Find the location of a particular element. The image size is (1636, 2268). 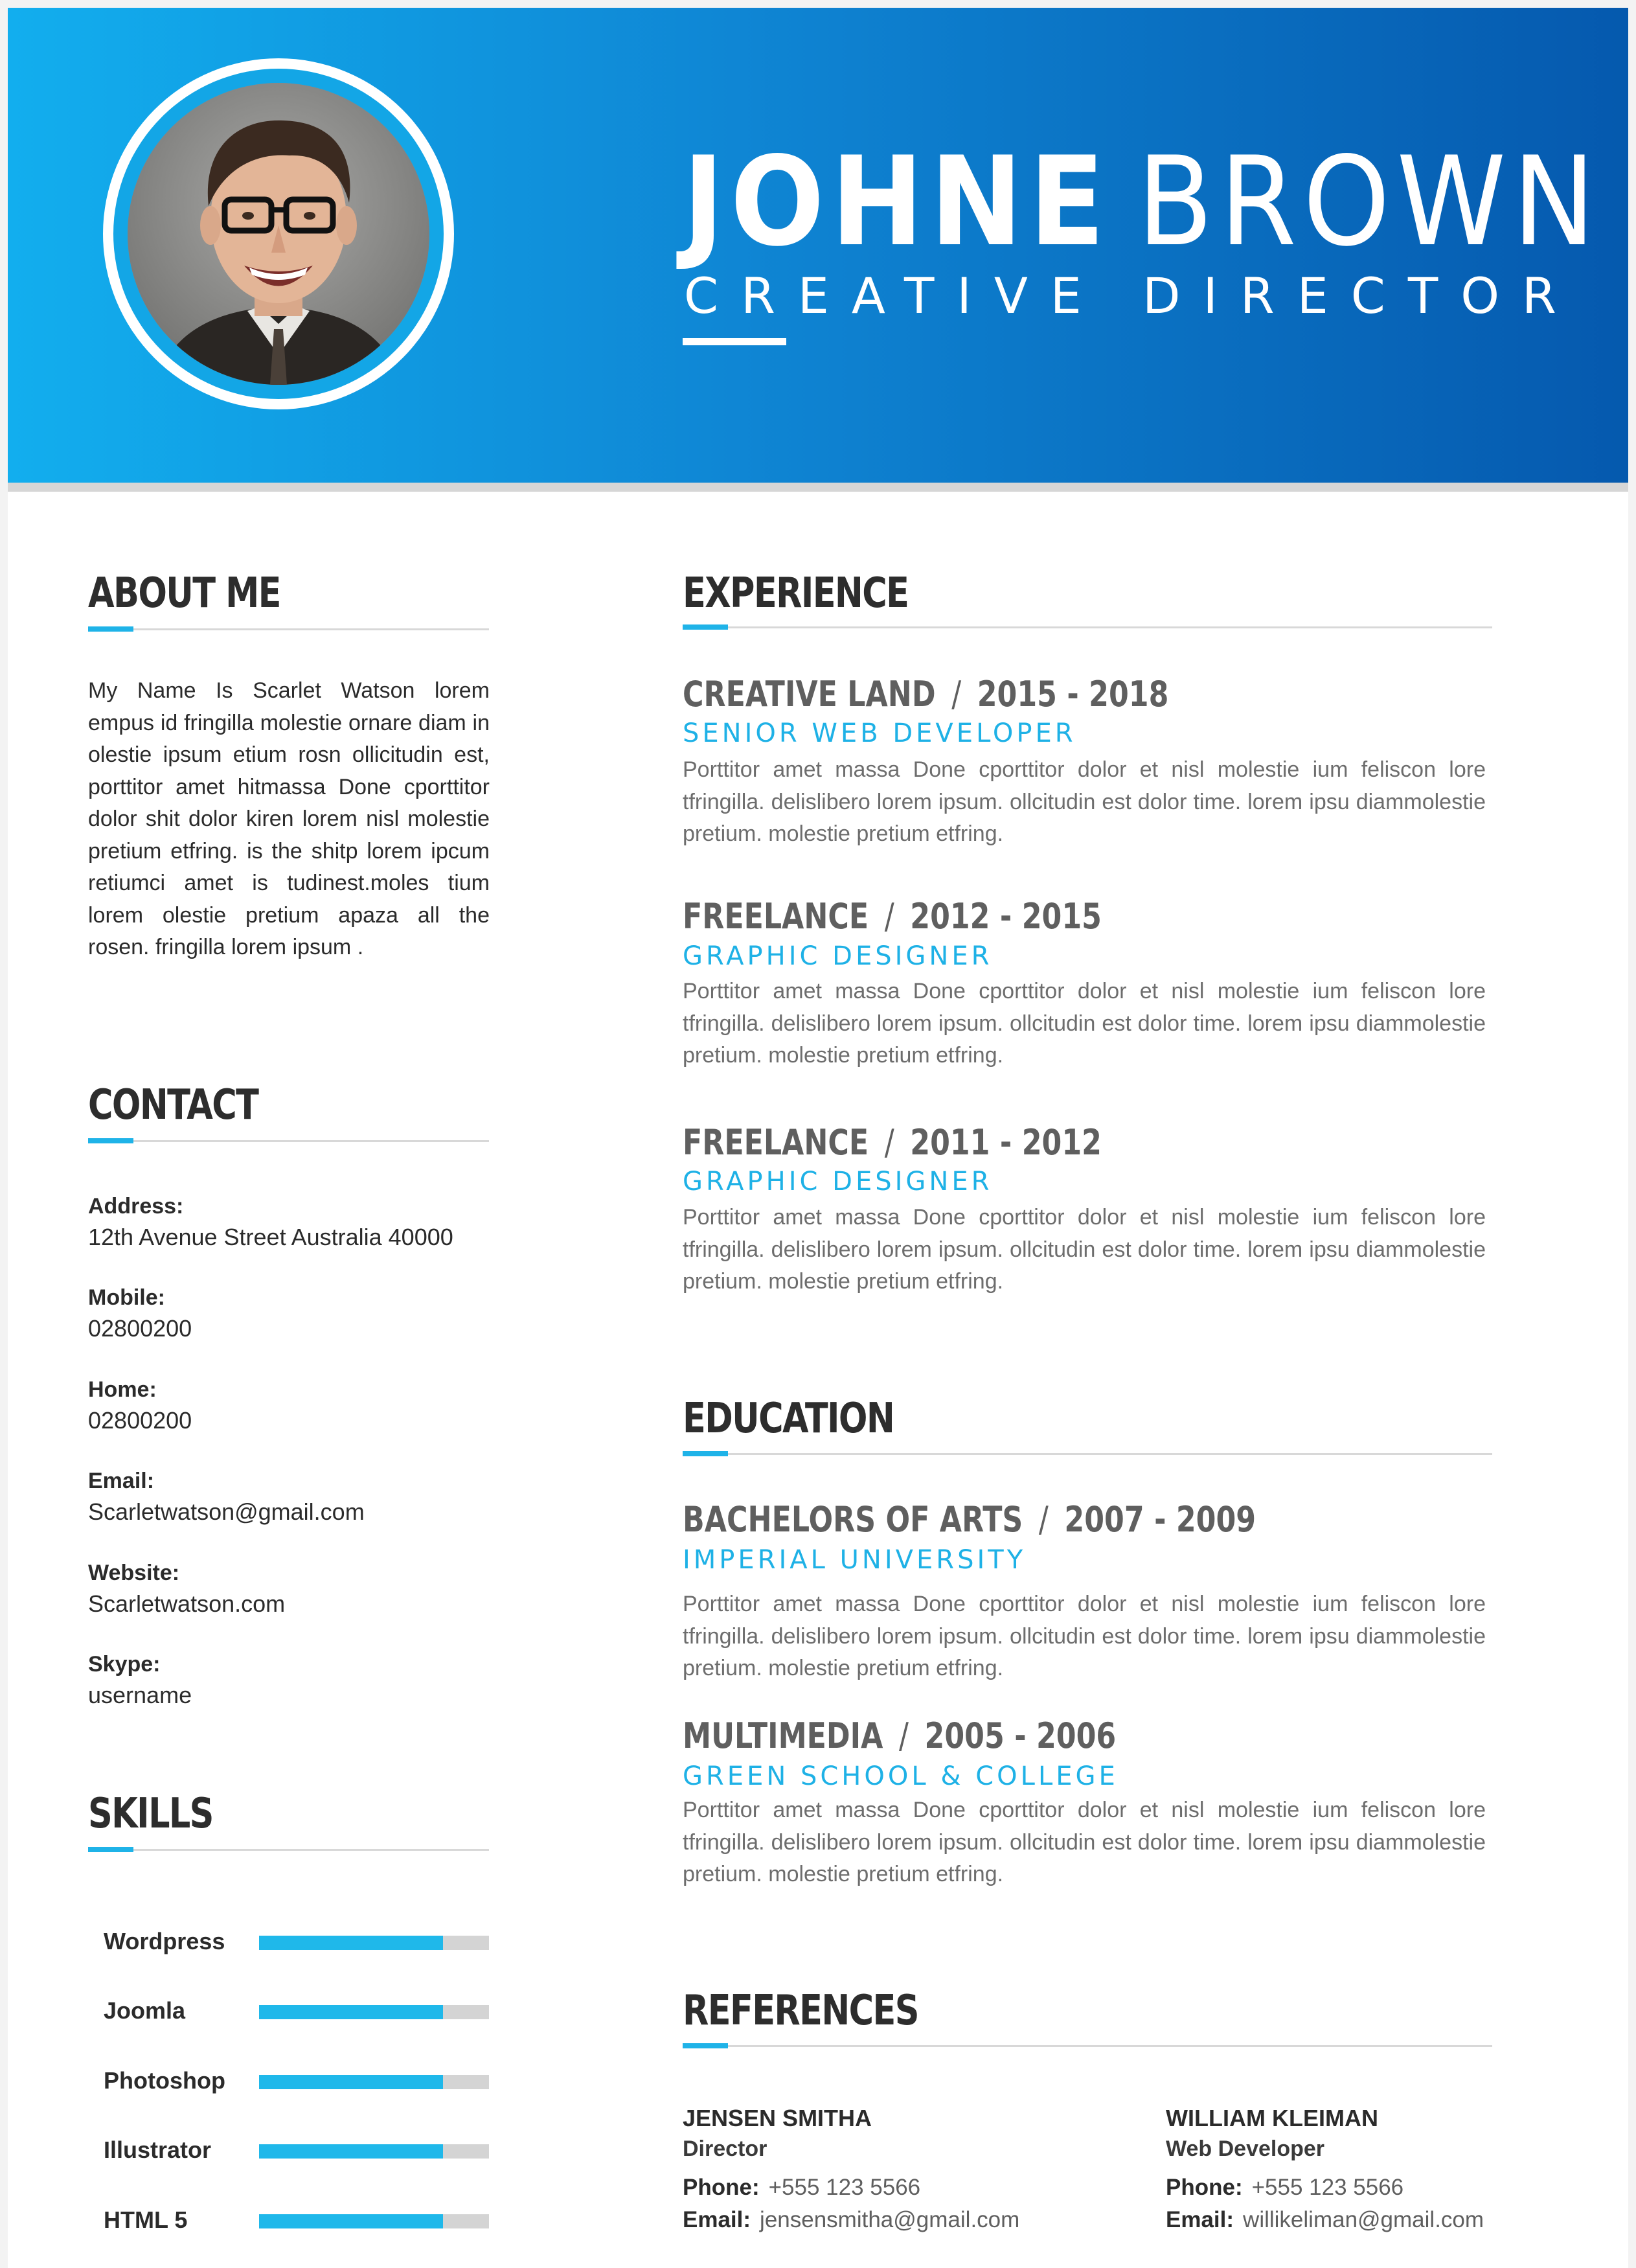

reference-name: JENSEN SMITHA is located at coordinates (777, 2118).